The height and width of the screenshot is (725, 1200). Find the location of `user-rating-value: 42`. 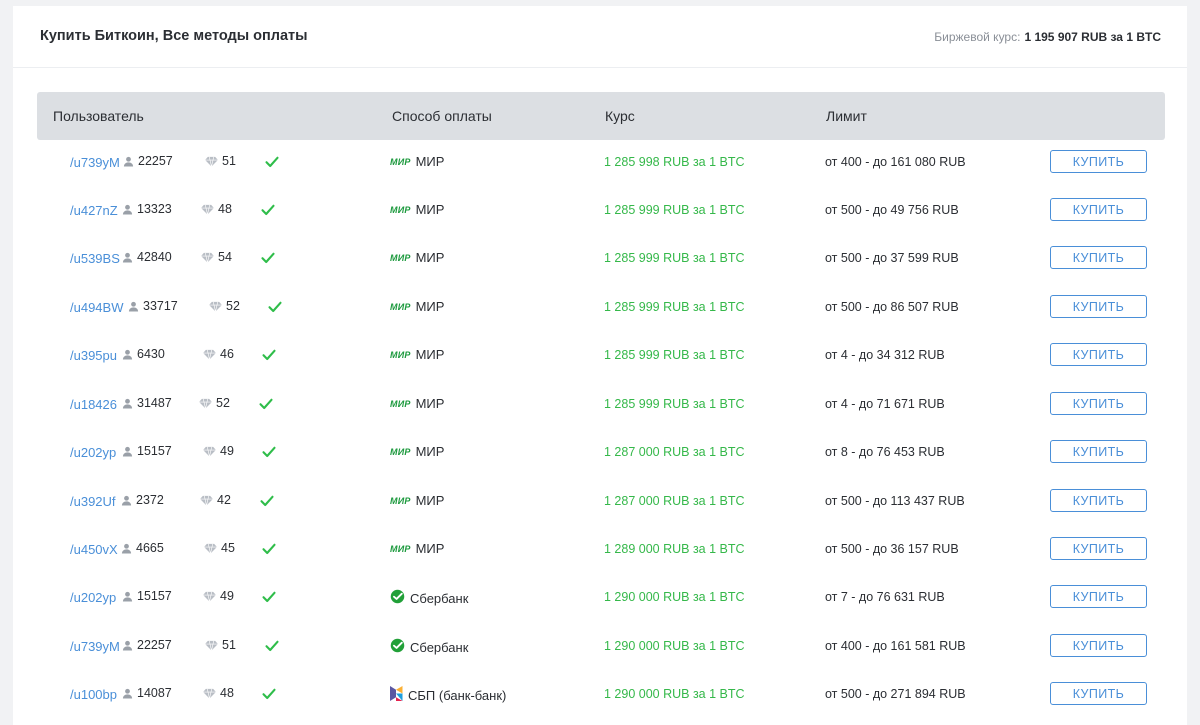

user-rating-value: 42 is located at coordinates (224, 500).